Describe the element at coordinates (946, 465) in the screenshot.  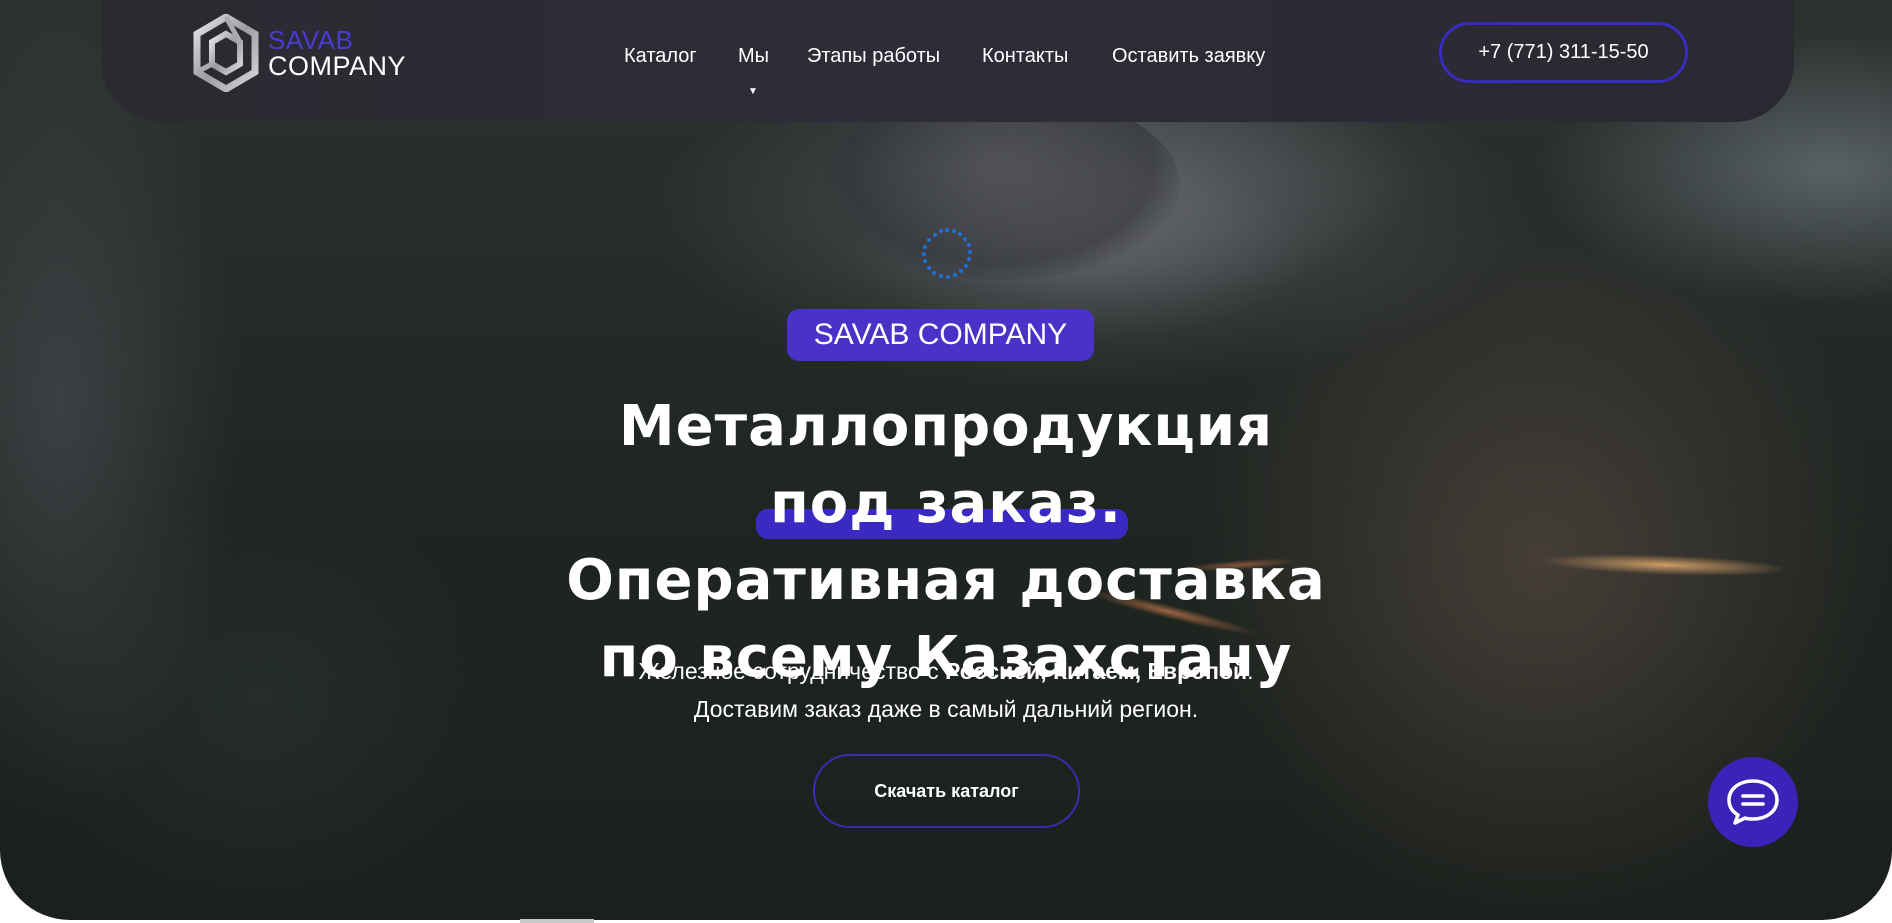
I see `headline-line-1: Металлопродукция под заказ.` at that location.